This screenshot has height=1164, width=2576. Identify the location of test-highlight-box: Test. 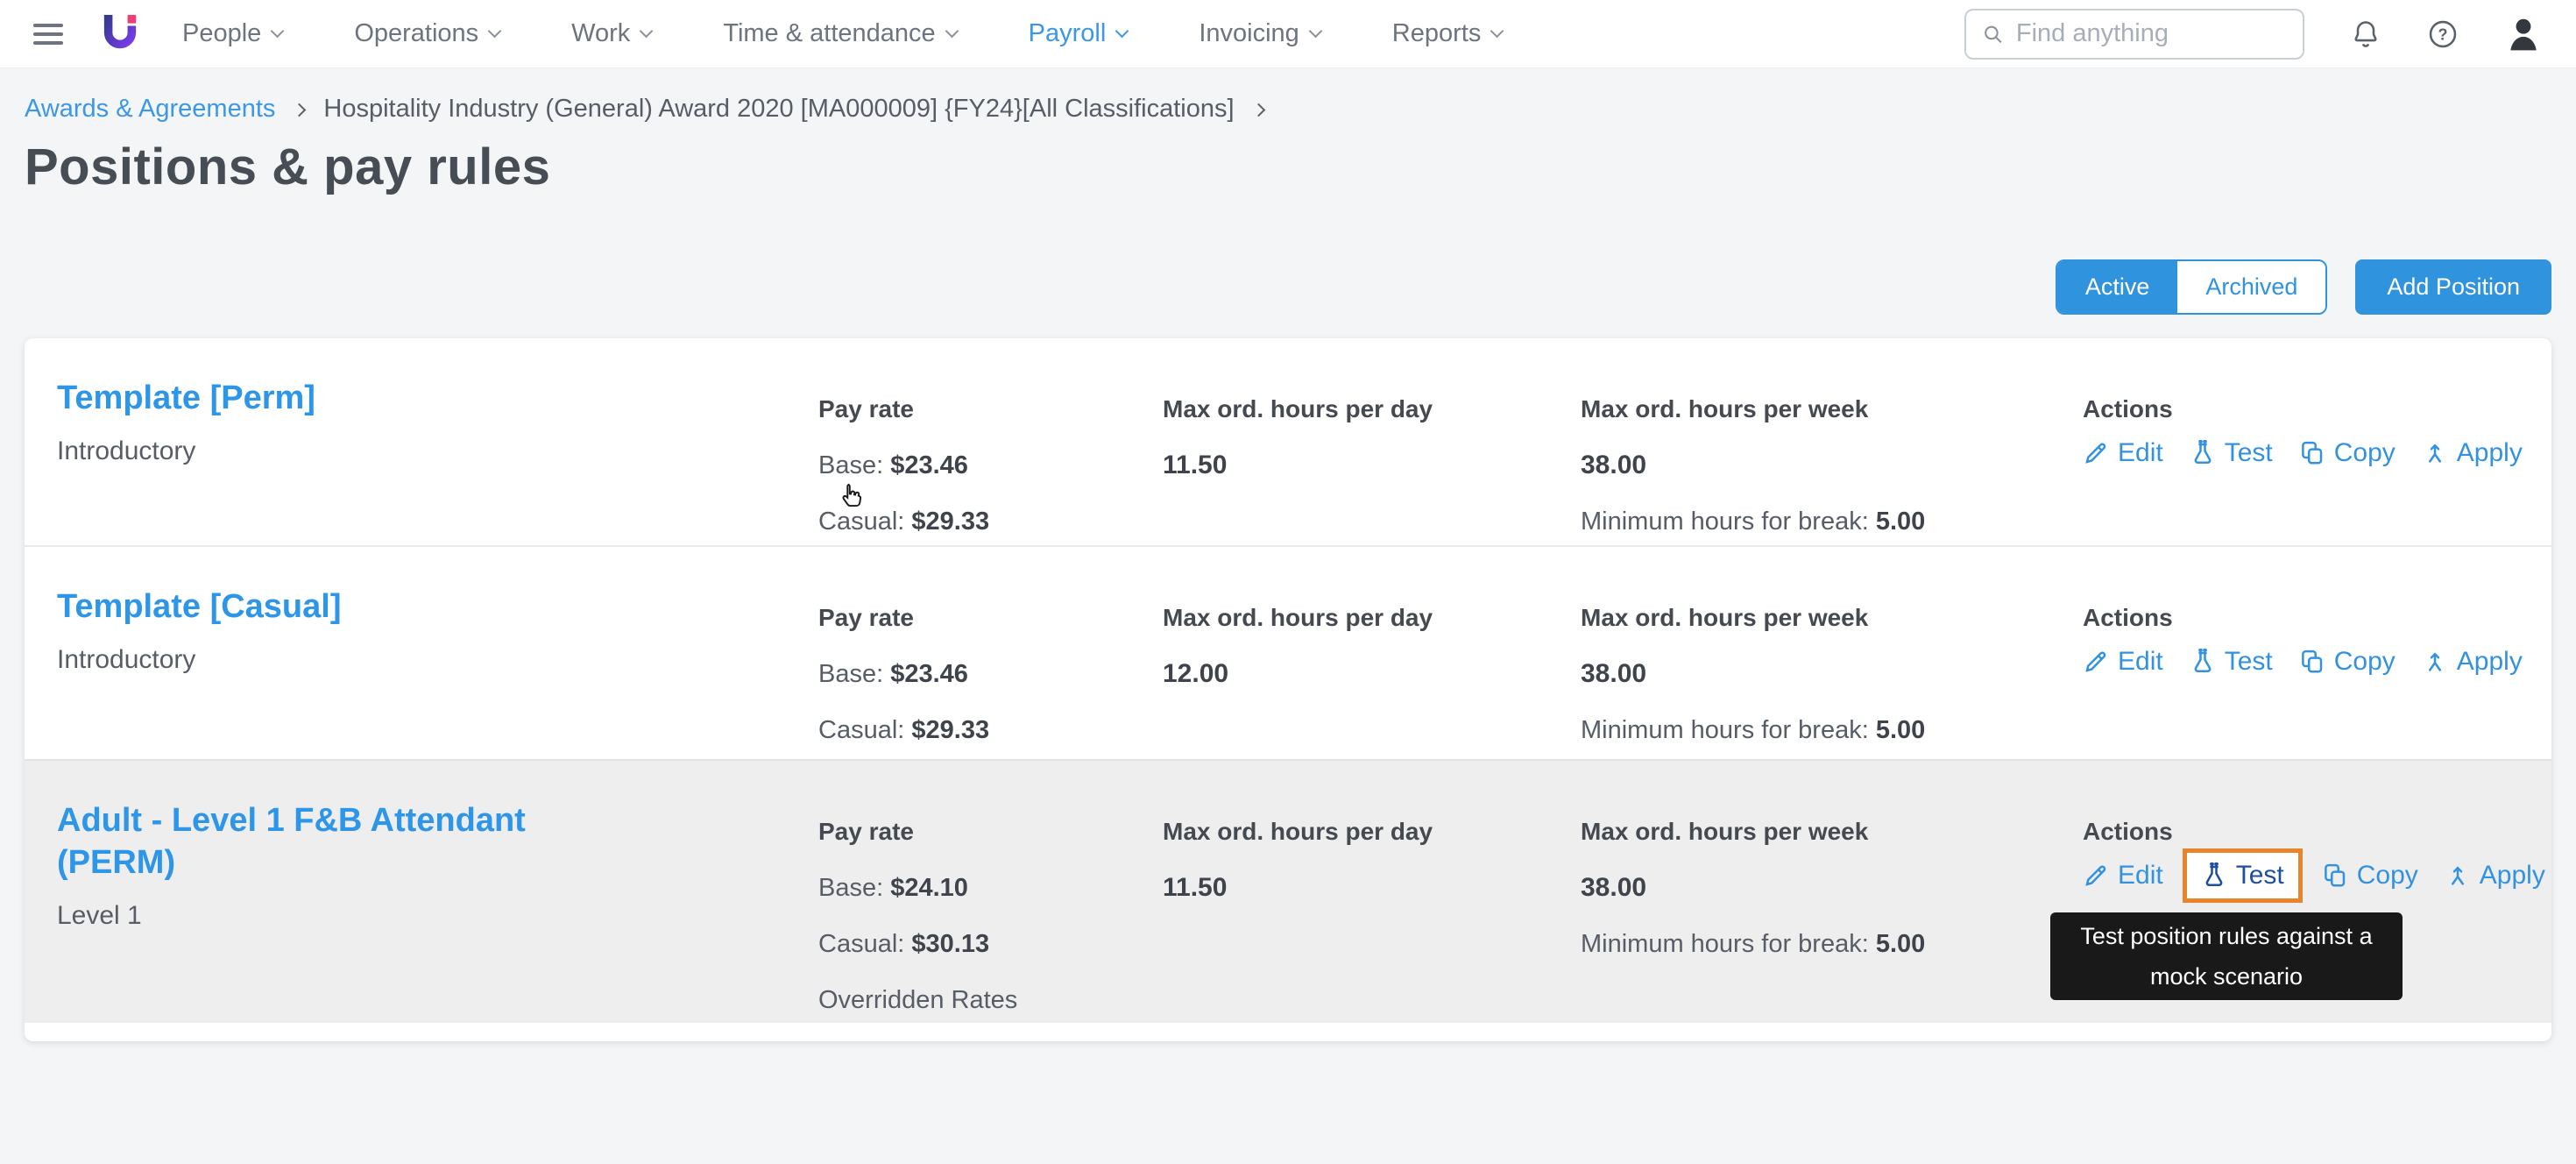
(2242, 875).